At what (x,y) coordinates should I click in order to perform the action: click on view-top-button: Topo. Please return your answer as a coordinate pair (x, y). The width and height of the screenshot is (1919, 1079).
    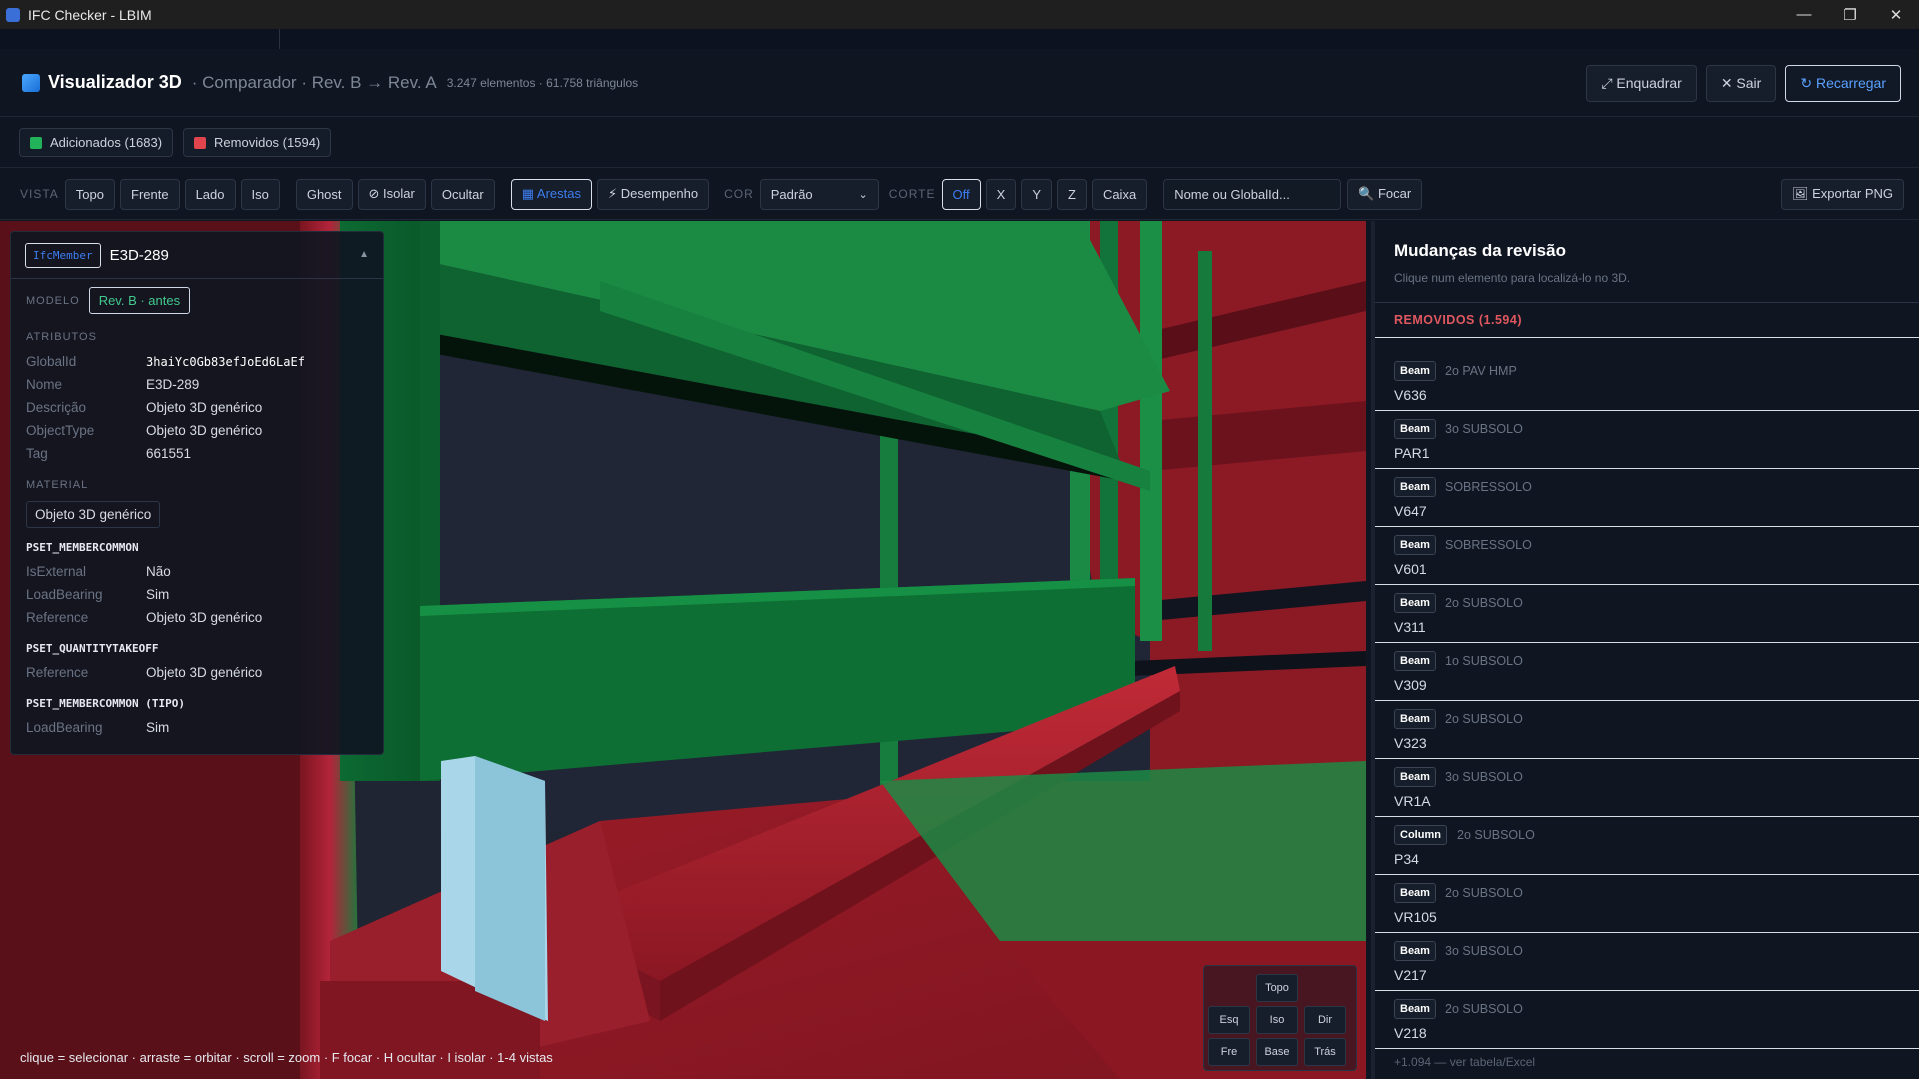
    Looking at the image, I should click on (89, 194).